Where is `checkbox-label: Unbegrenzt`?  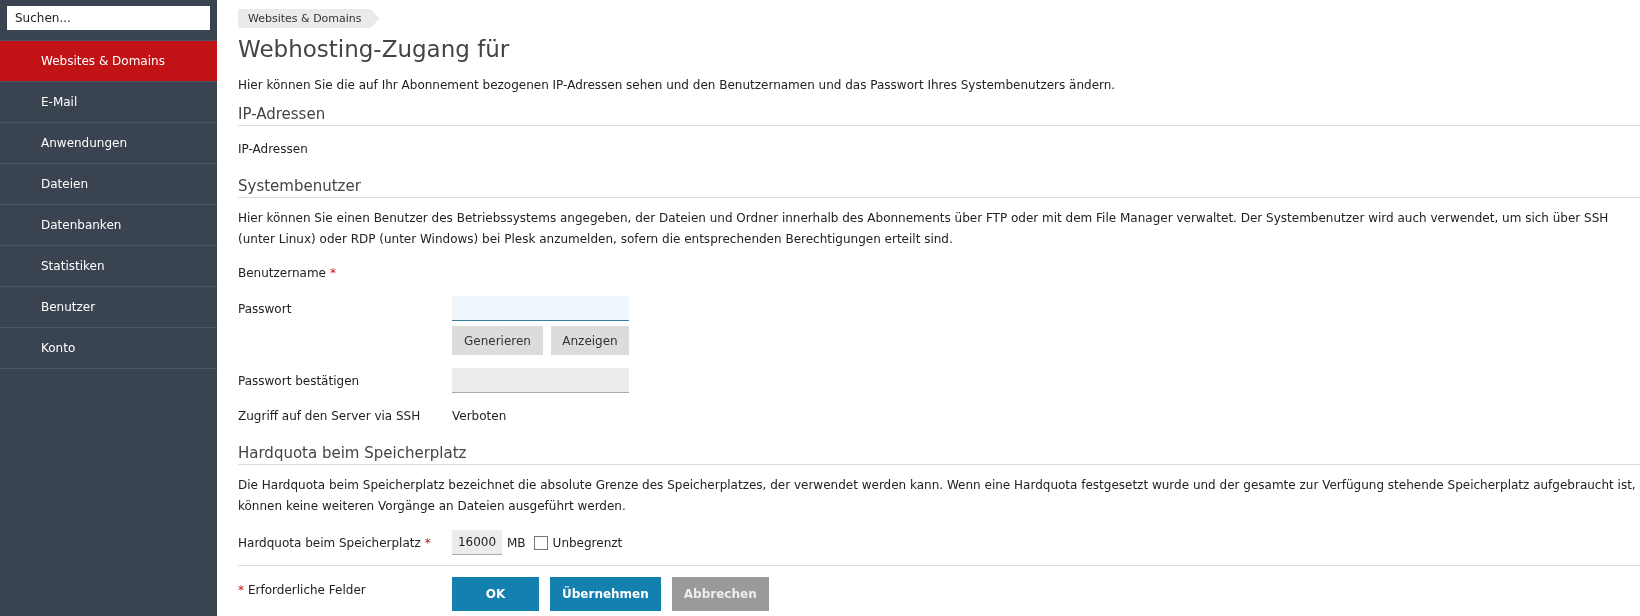
checkbox-label: Unbegrenzt is located at coordinates (587, 542).